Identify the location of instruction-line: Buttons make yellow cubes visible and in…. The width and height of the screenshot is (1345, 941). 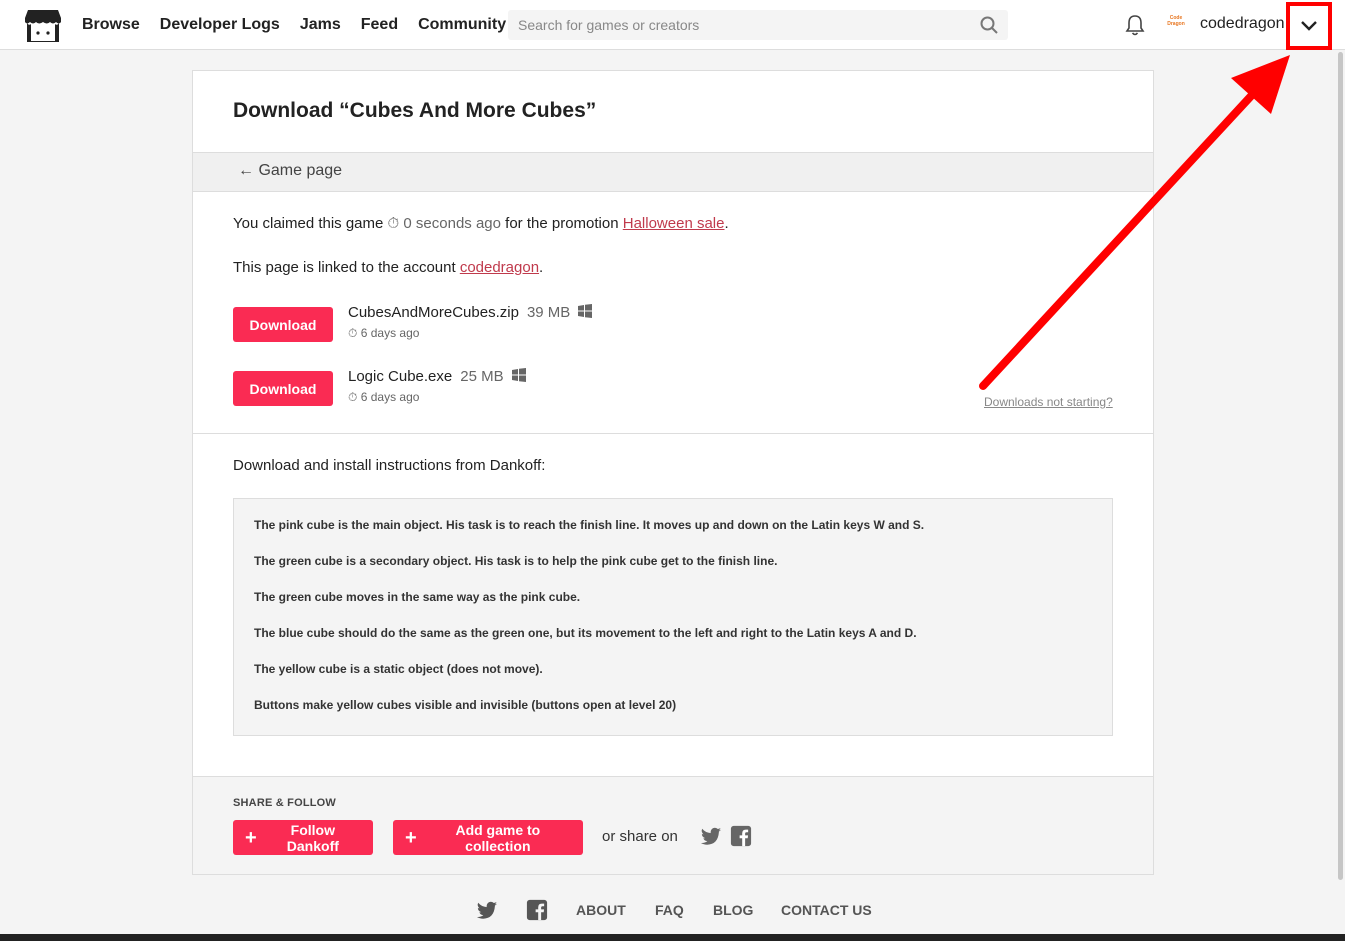
(465, 705).